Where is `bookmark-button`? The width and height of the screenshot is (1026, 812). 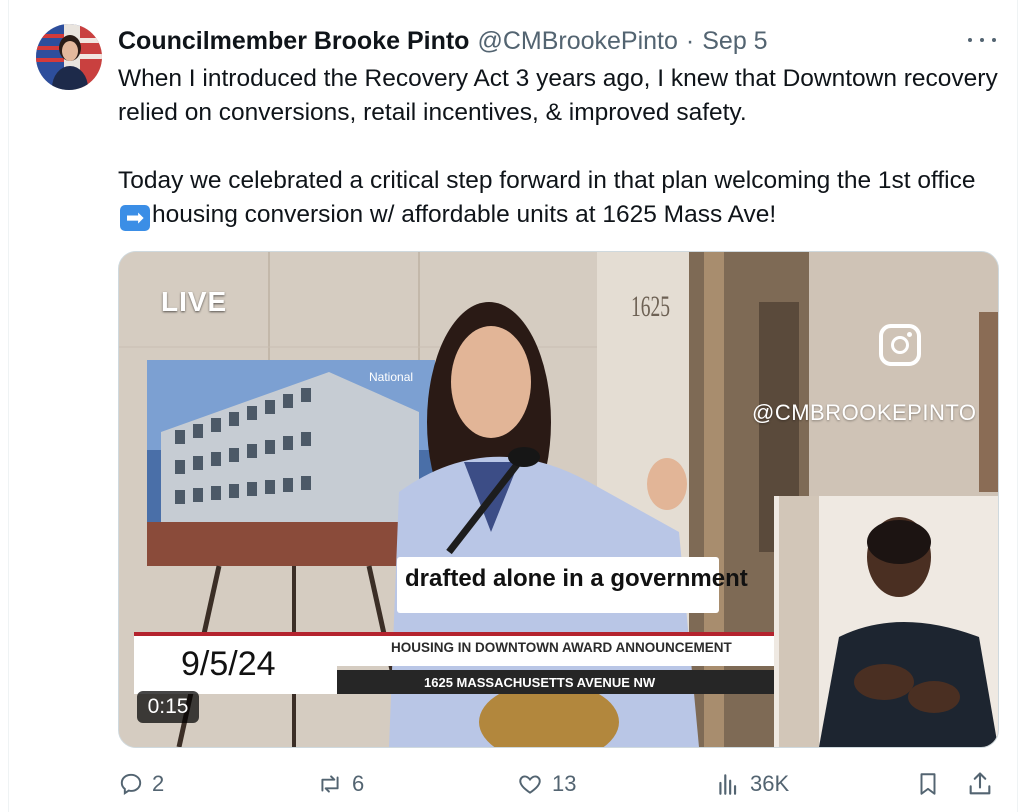
bookmark-button is located at coordinates (928, 784).